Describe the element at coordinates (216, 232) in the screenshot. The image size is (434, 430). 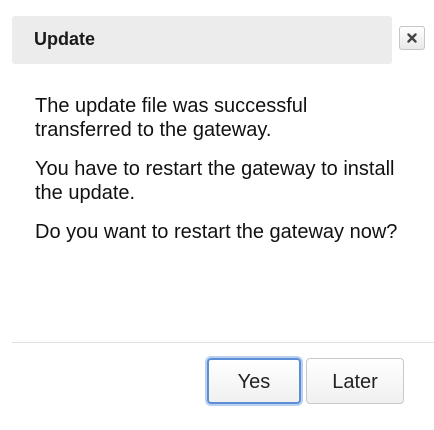
I see `message-restart-question: Do you want to restart the gateway now?` at that location.